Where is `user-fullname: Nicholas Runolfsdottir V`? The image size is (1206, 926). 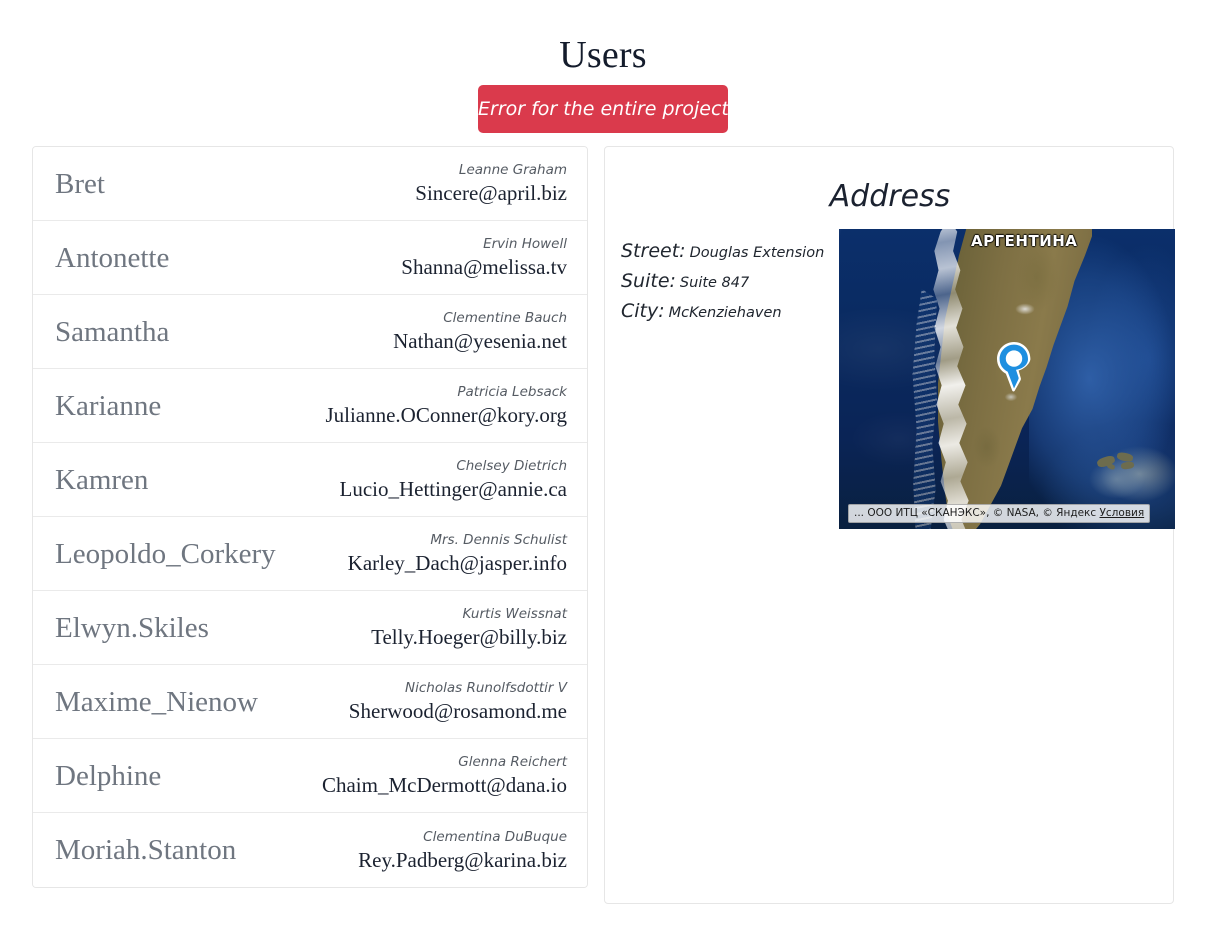
user-fullname: Nicholas Runolfsdottir V is located at coordinates (486, 688).